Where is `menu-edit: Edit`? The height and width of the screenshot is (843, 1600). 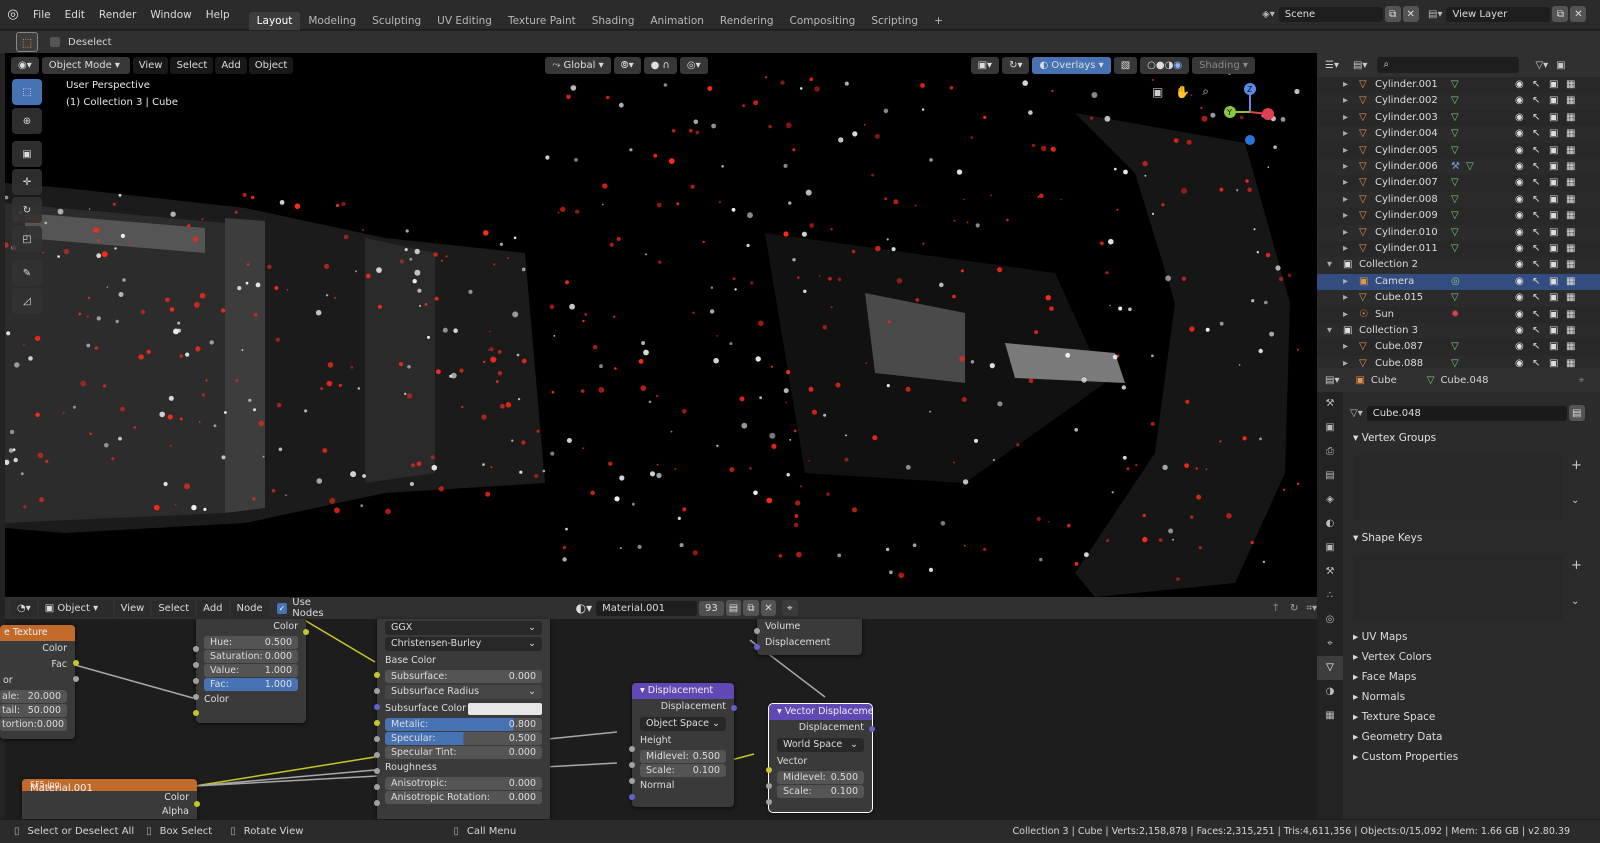
menu-edit: Edit is located at coordinates (75, 15).